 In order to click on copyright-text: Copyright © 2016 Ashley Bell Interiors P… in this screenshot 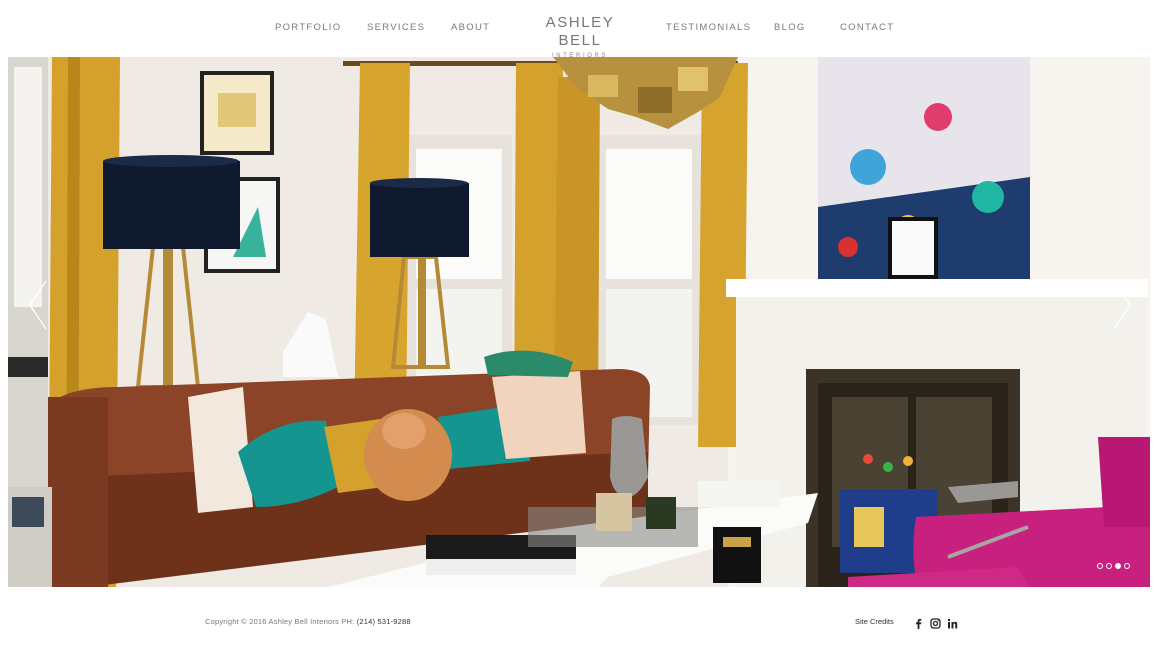, I will do `click(308, 621)`.